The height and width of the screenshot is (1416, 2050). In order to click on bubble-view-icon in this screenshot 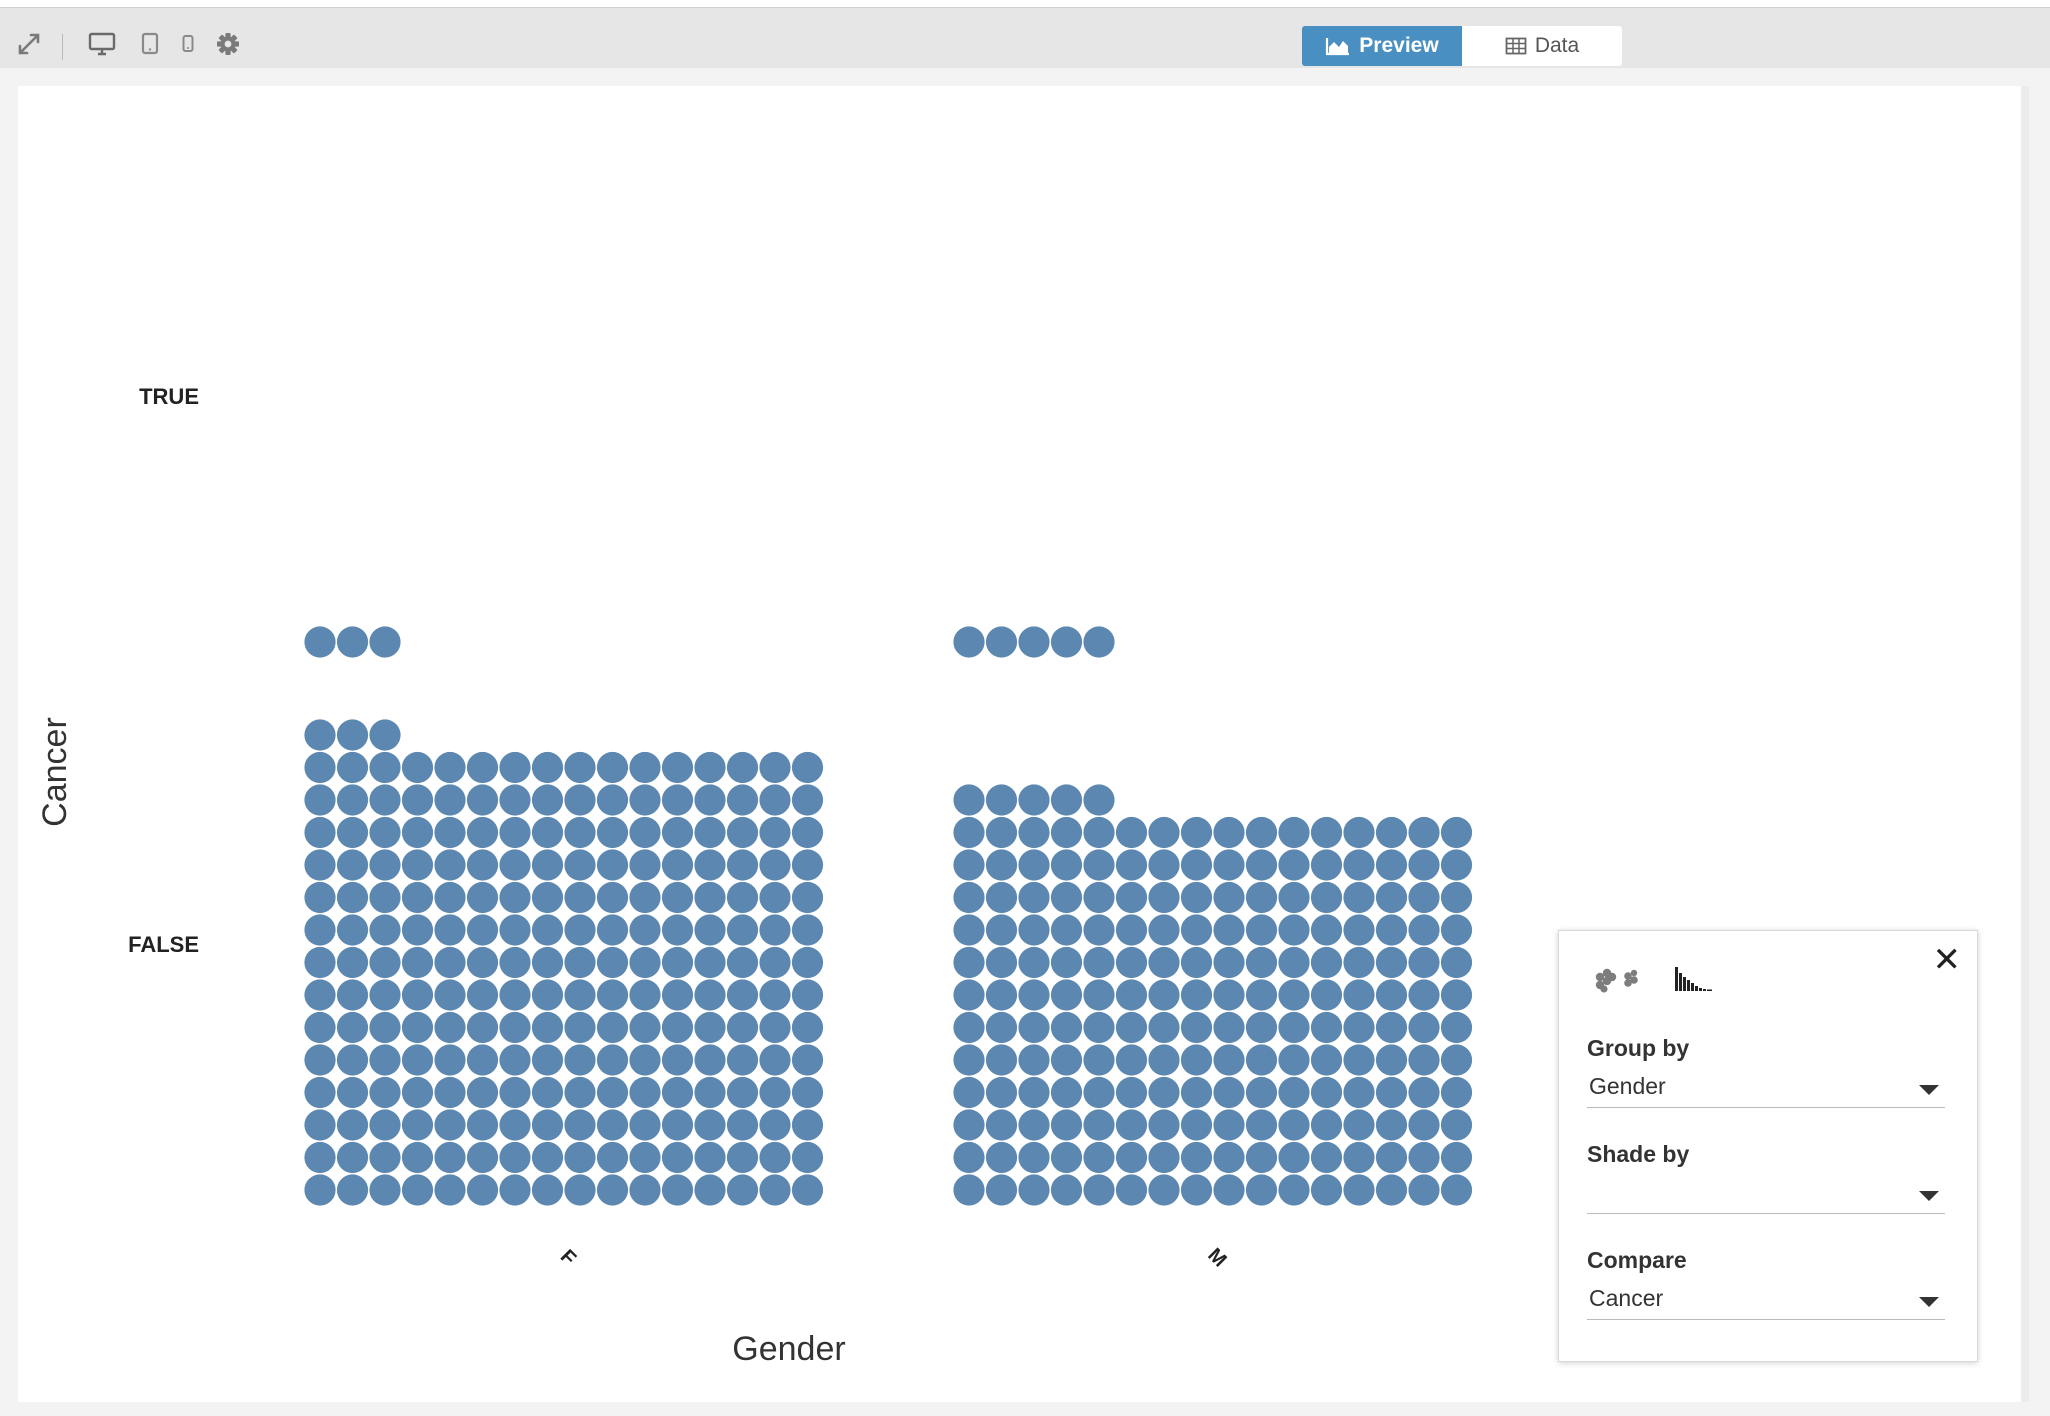, I will do `click(1619, 981)`.